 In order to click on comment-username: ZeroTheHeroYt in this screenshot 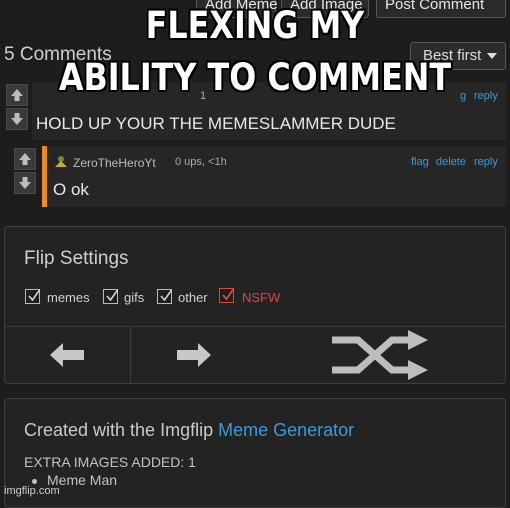, I will do `click(114, 163)`.